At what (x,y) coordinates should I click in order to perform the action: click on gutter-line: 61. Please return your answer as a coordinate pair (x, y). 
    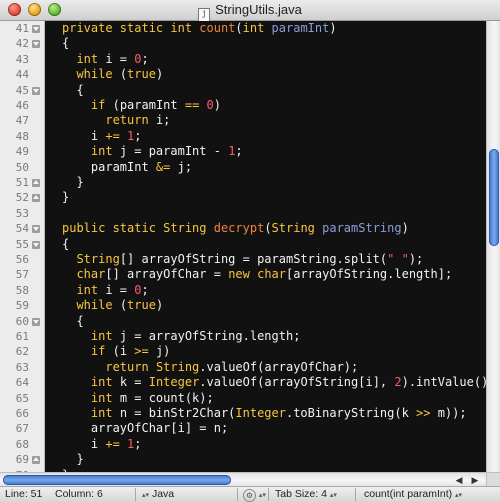
    Looking at the image, I should click on (22, 336).